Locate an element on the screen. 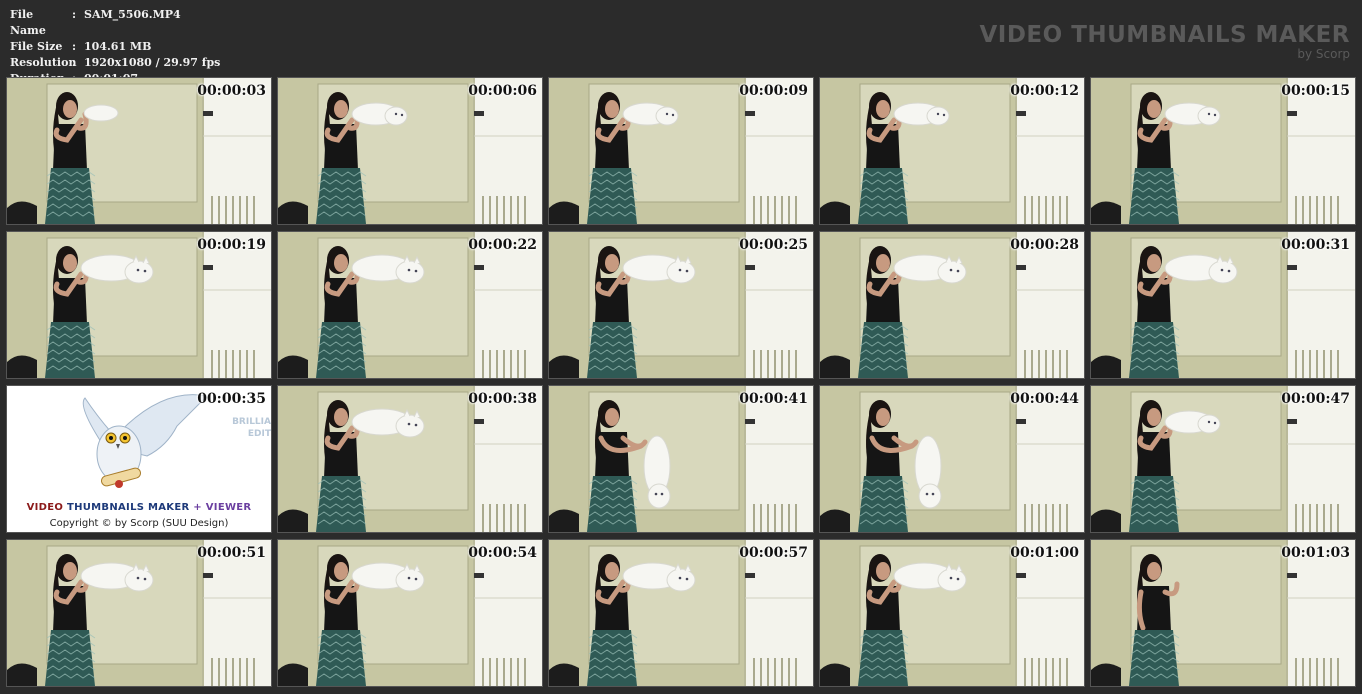 The width and height of the screenshot is (1362, 694). logo-title-part-1: VIDEO is located at coordinates (45, 507).